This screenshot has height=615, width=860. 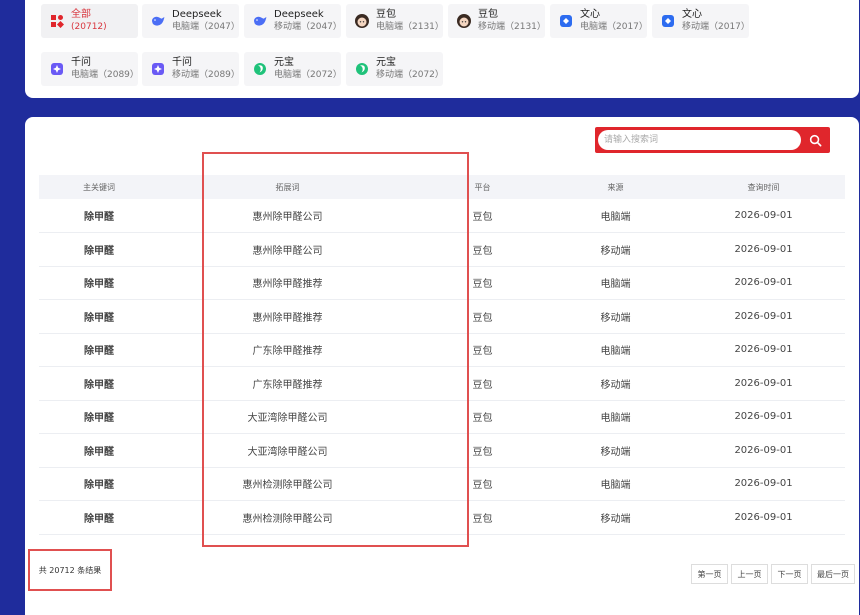 What do you see at coordinates (709, 574) in the screenshot?
I see `first-page-button: 第一页` at bounding box center [709, 574].